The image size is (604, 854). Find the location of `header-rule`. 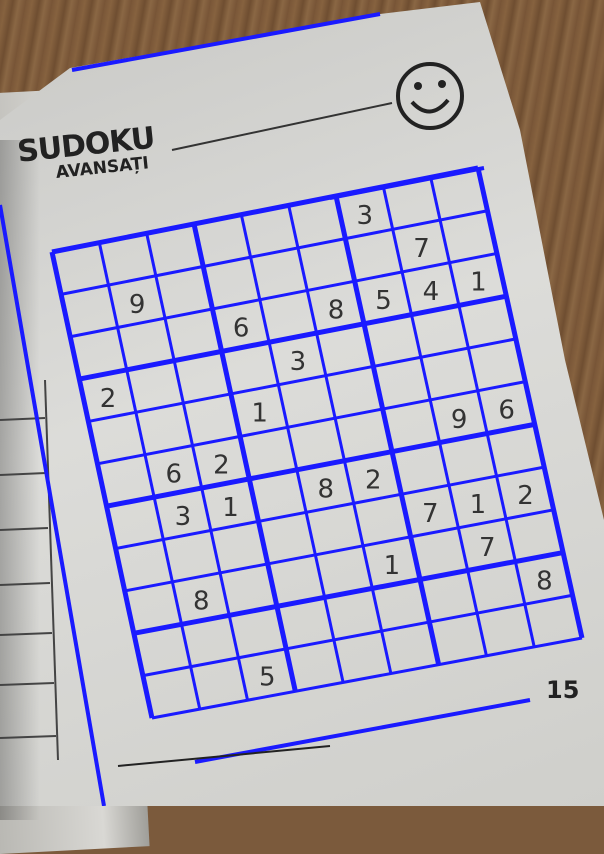

header-rule is located at coordinates (282, 126).